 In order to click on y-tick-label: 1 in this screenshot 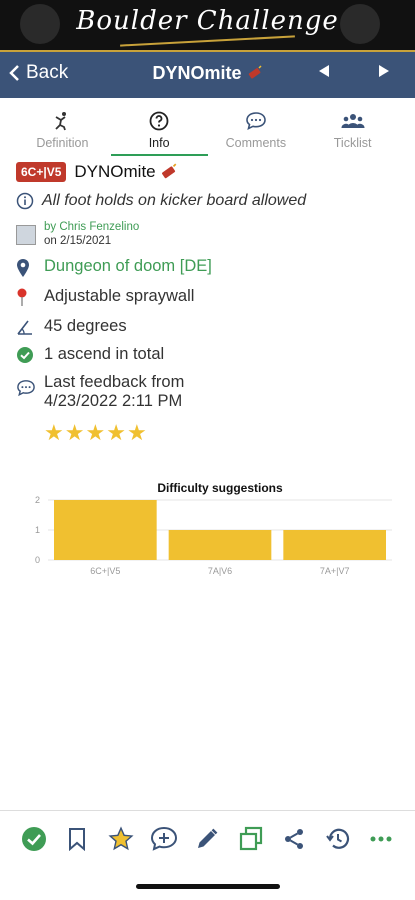, I will do `click(37, 530)`.